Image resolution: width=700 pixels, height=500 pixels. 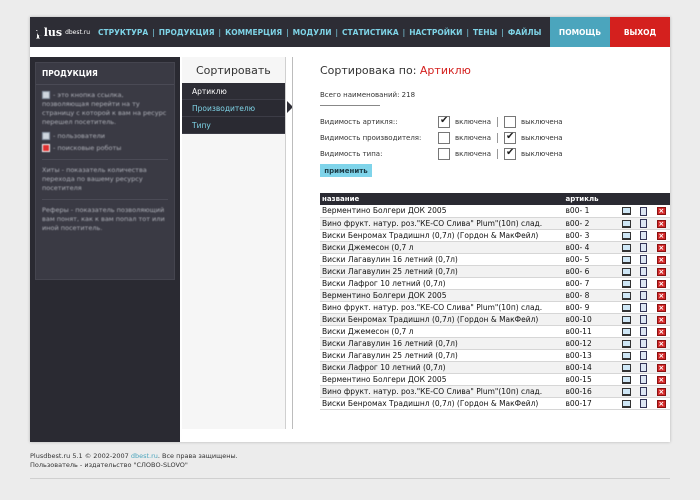 I want to click on help-button: ПОМОЩЬ, so click(x=580, y=32).